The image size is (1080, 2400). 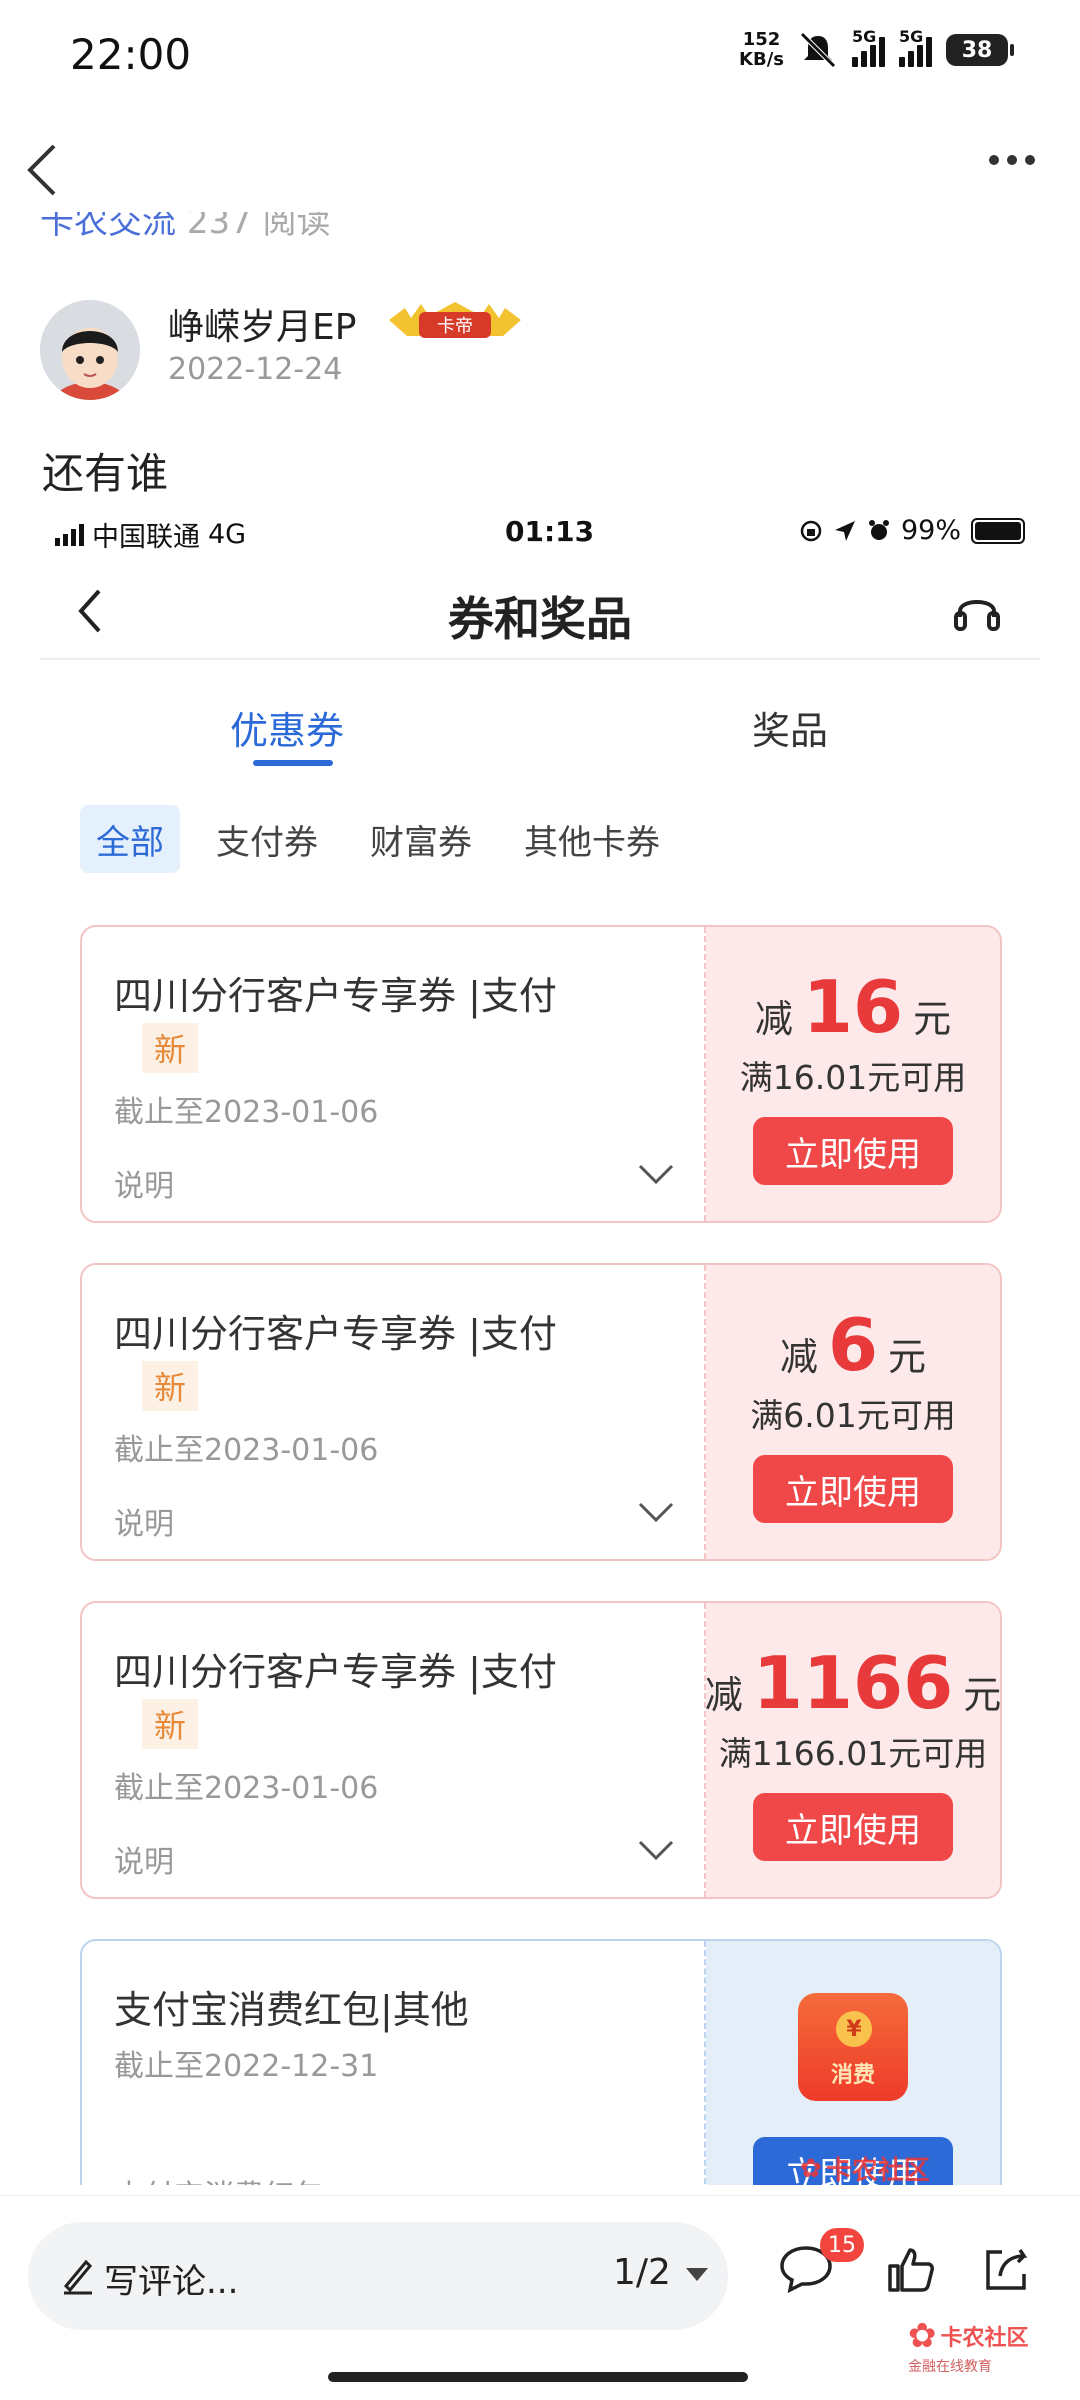 What do you see at coordinates (130, 839) in the screenshot?
I see `filter-all: 全部` at bounding box center [130, 839].